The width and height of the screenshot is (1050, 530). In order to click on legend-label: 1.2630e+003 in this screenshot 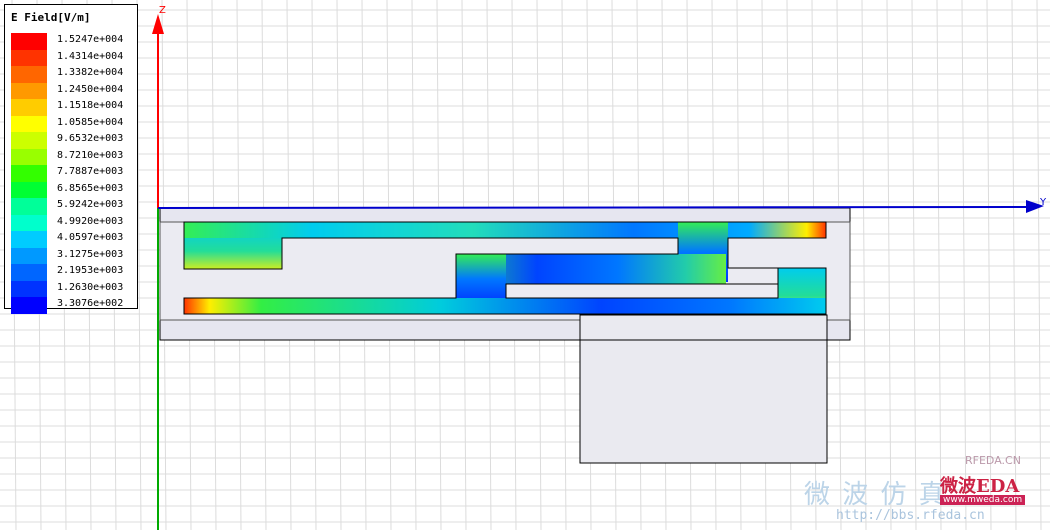, I will do `click(90, 287)`.